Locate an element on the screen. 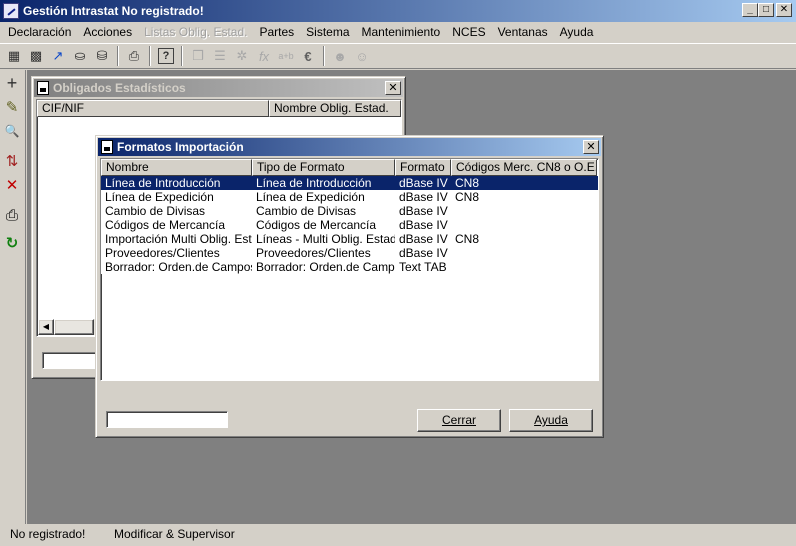 This screenshot has width=796, height=546. nc-icon: ↗ is located at coordinates (58, 56).